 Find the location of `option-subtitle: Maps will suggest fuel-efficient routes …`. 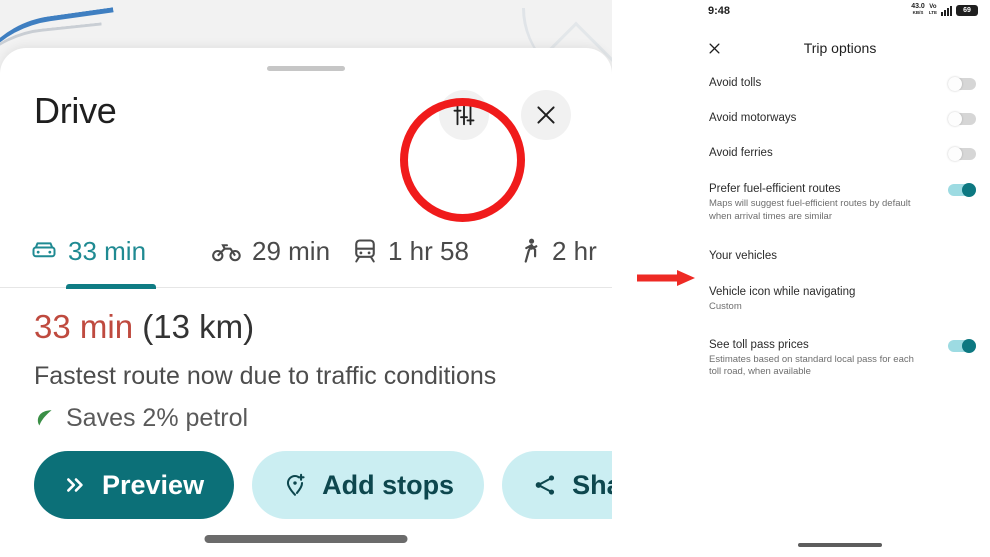

option-subtitle: Maps will suggest fuel-efficient routes … is located at coordinates (810, 210).